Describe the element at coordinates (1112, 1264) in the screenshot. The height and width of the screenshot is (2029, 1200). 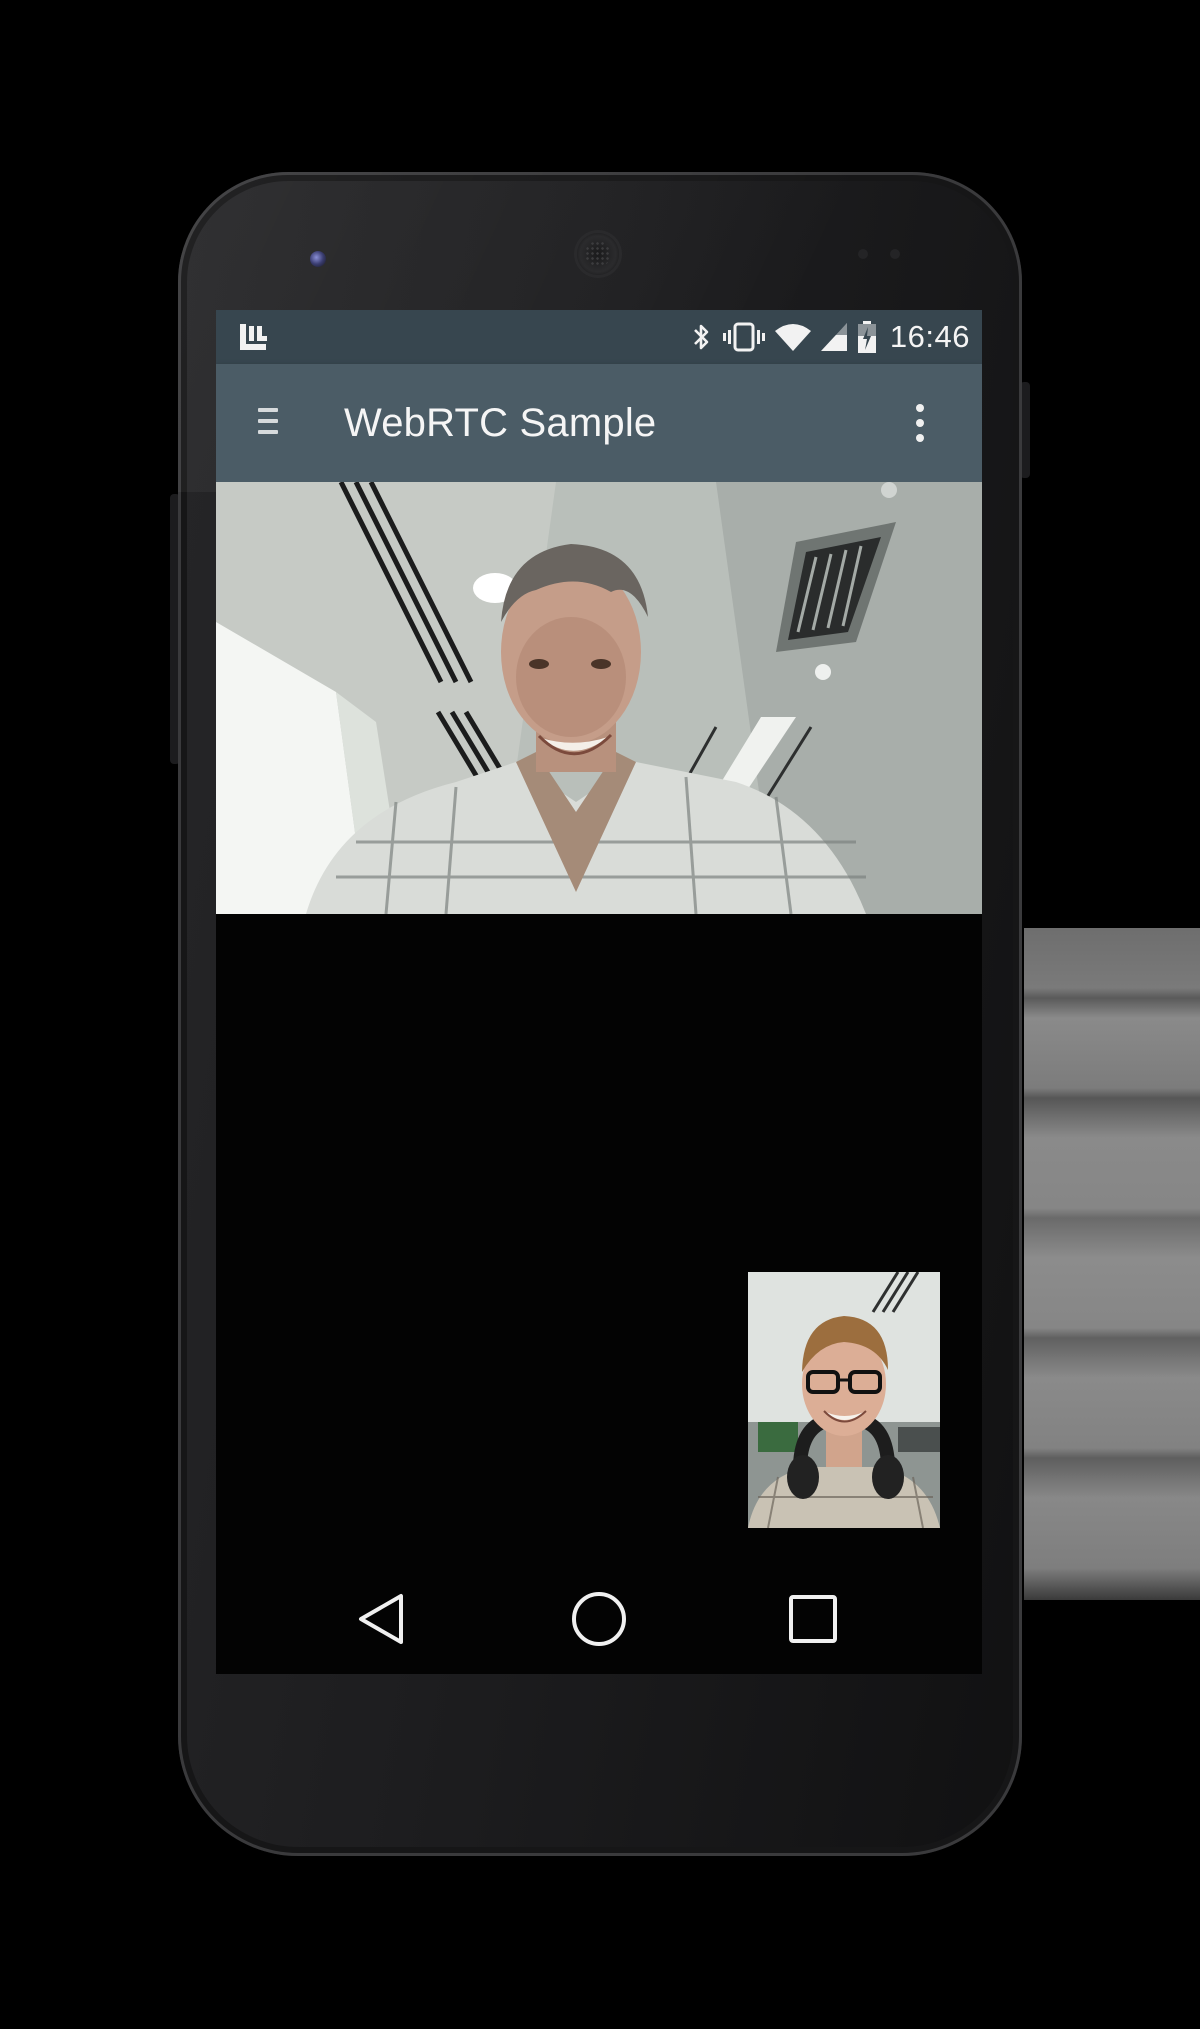
I see `background-artifact` at that location.